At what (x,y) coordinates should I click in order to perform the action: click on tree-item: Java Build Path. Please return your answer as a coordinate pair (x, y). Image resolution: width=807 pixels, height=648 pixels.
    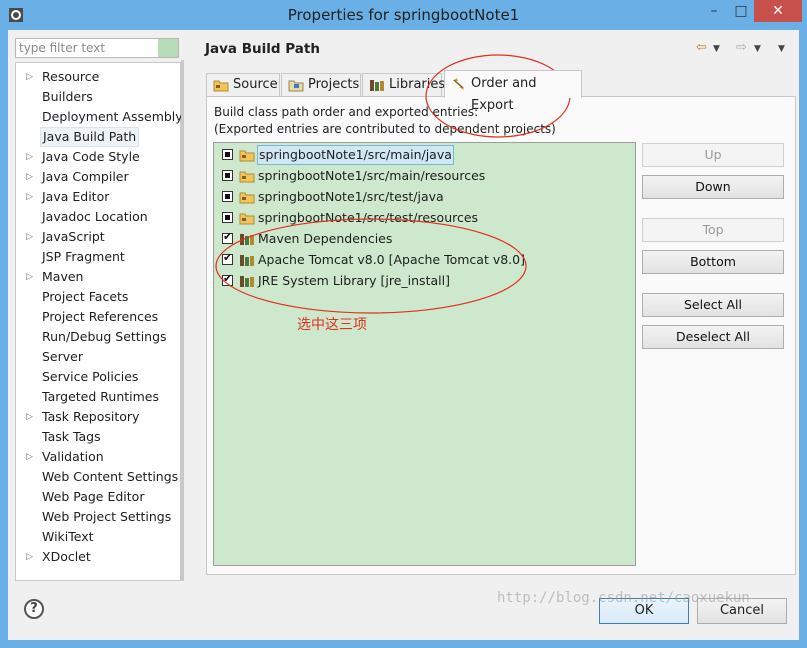
    Looking at the image, I should click on (98, 137).